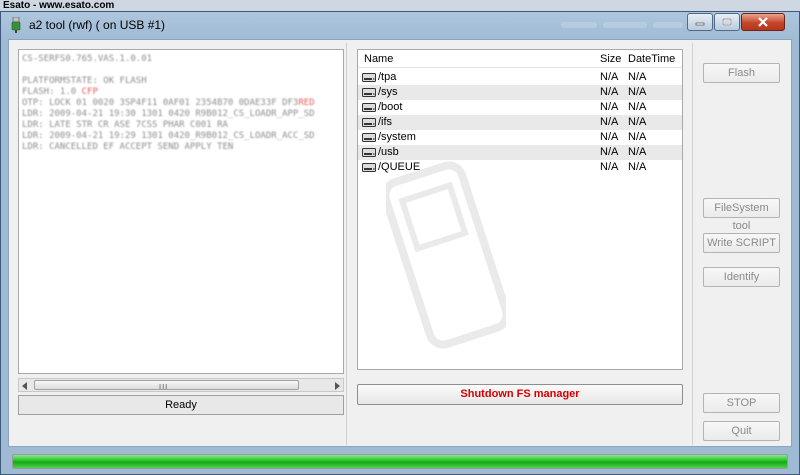 The width and height of the screenshot is (800, 475). What do you see at coordinates (626, 23) in the screenshot?
I see `blurred-titlebar-text` at bounding box center [626, 23].